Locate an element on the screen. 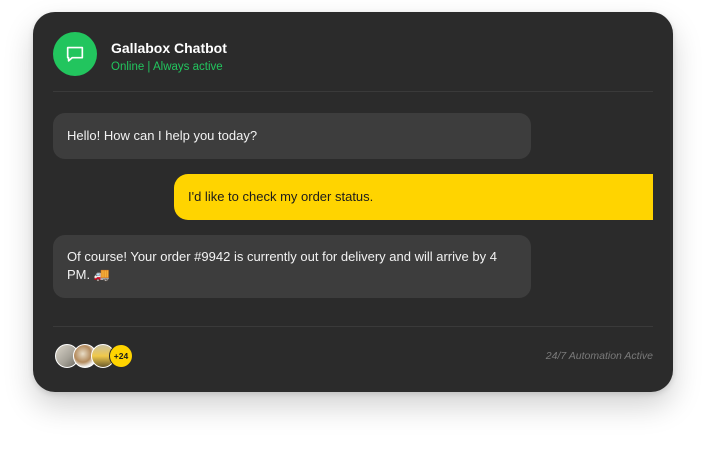 Image resolution: width=705 pixels, height=449 pixels. footer-divider is located at coordinates (353, 326).